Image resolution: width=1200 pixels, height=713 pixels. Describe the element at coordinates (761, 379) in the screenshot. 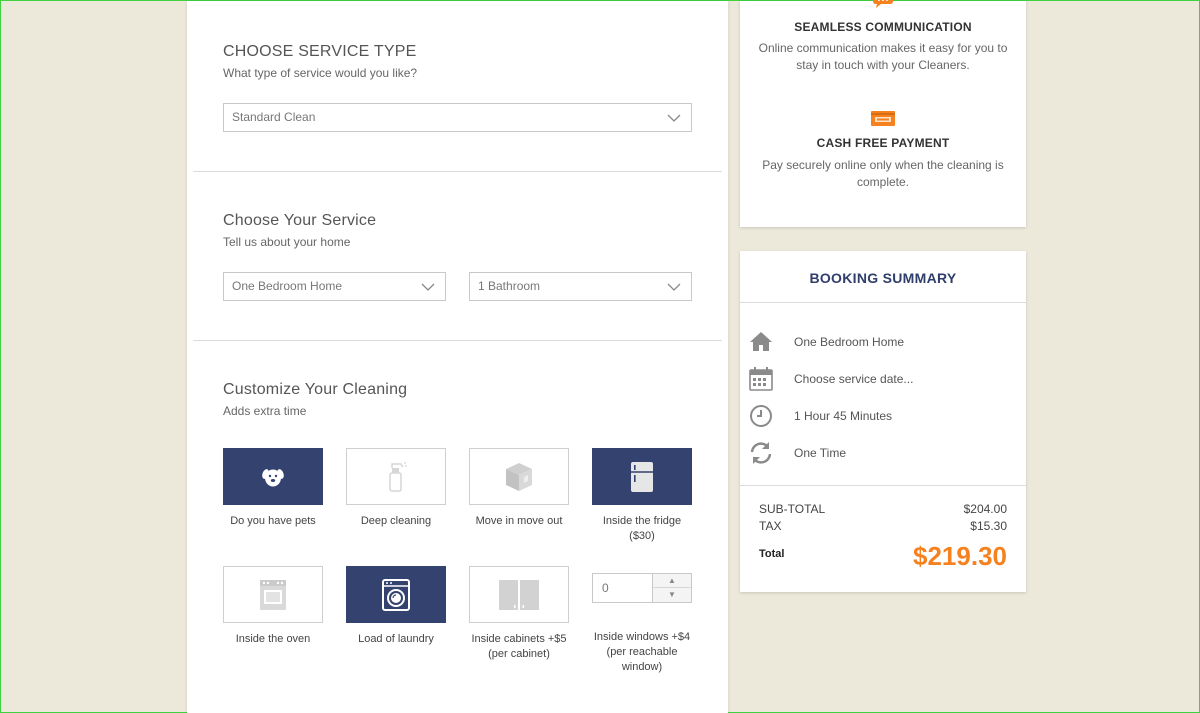

I see `calendar-icon` at that location.